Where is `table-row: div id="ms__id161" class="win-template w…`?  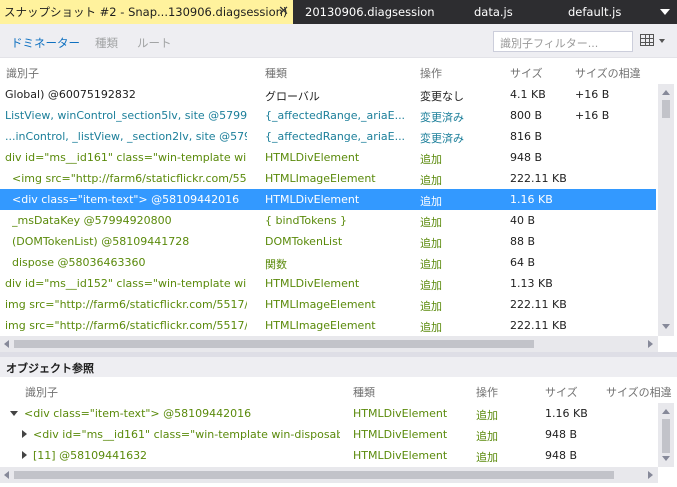
table-row: div id="ms__id161" class="win-template w… is located at coordinates (328, 157).